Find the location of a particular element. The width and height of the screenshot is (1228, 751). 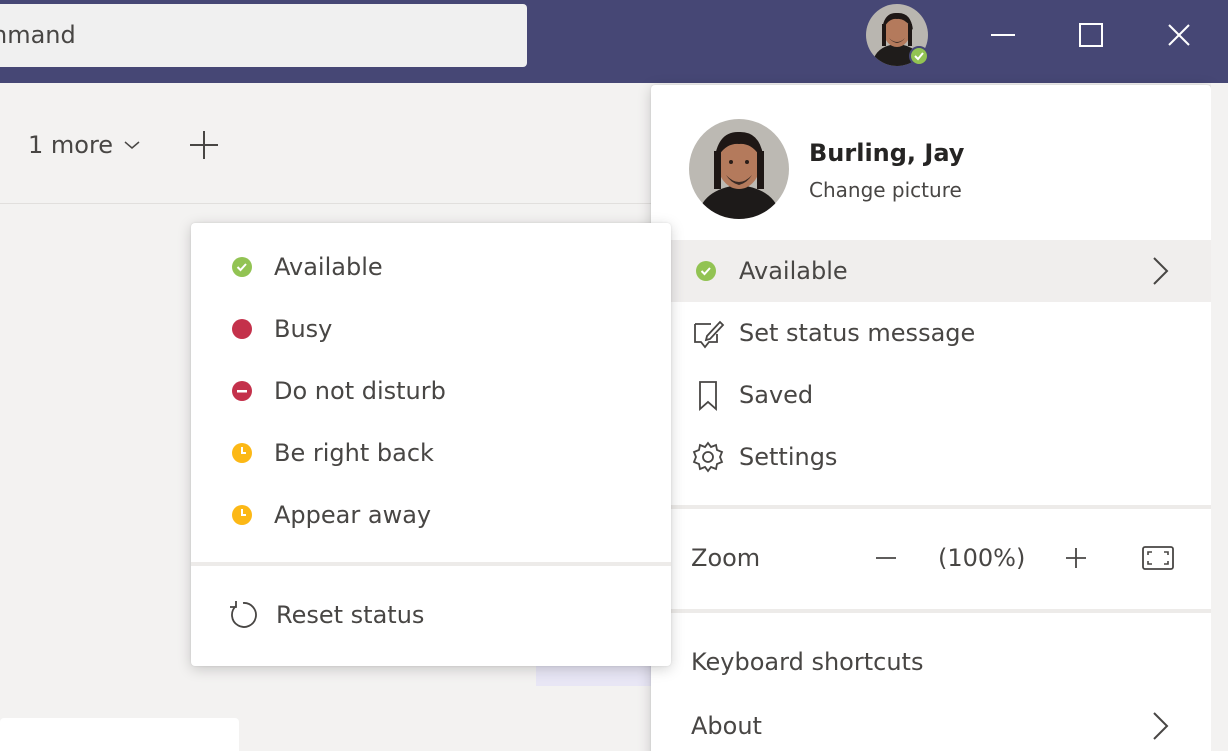

status-option-label: Do not disturb is located at coordinates (360, 391).